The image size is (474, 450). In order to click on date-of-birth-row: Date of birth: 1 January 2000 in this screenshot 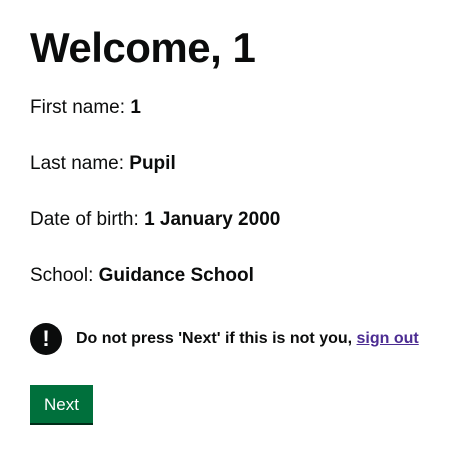, I will do `click(245, 220)`.